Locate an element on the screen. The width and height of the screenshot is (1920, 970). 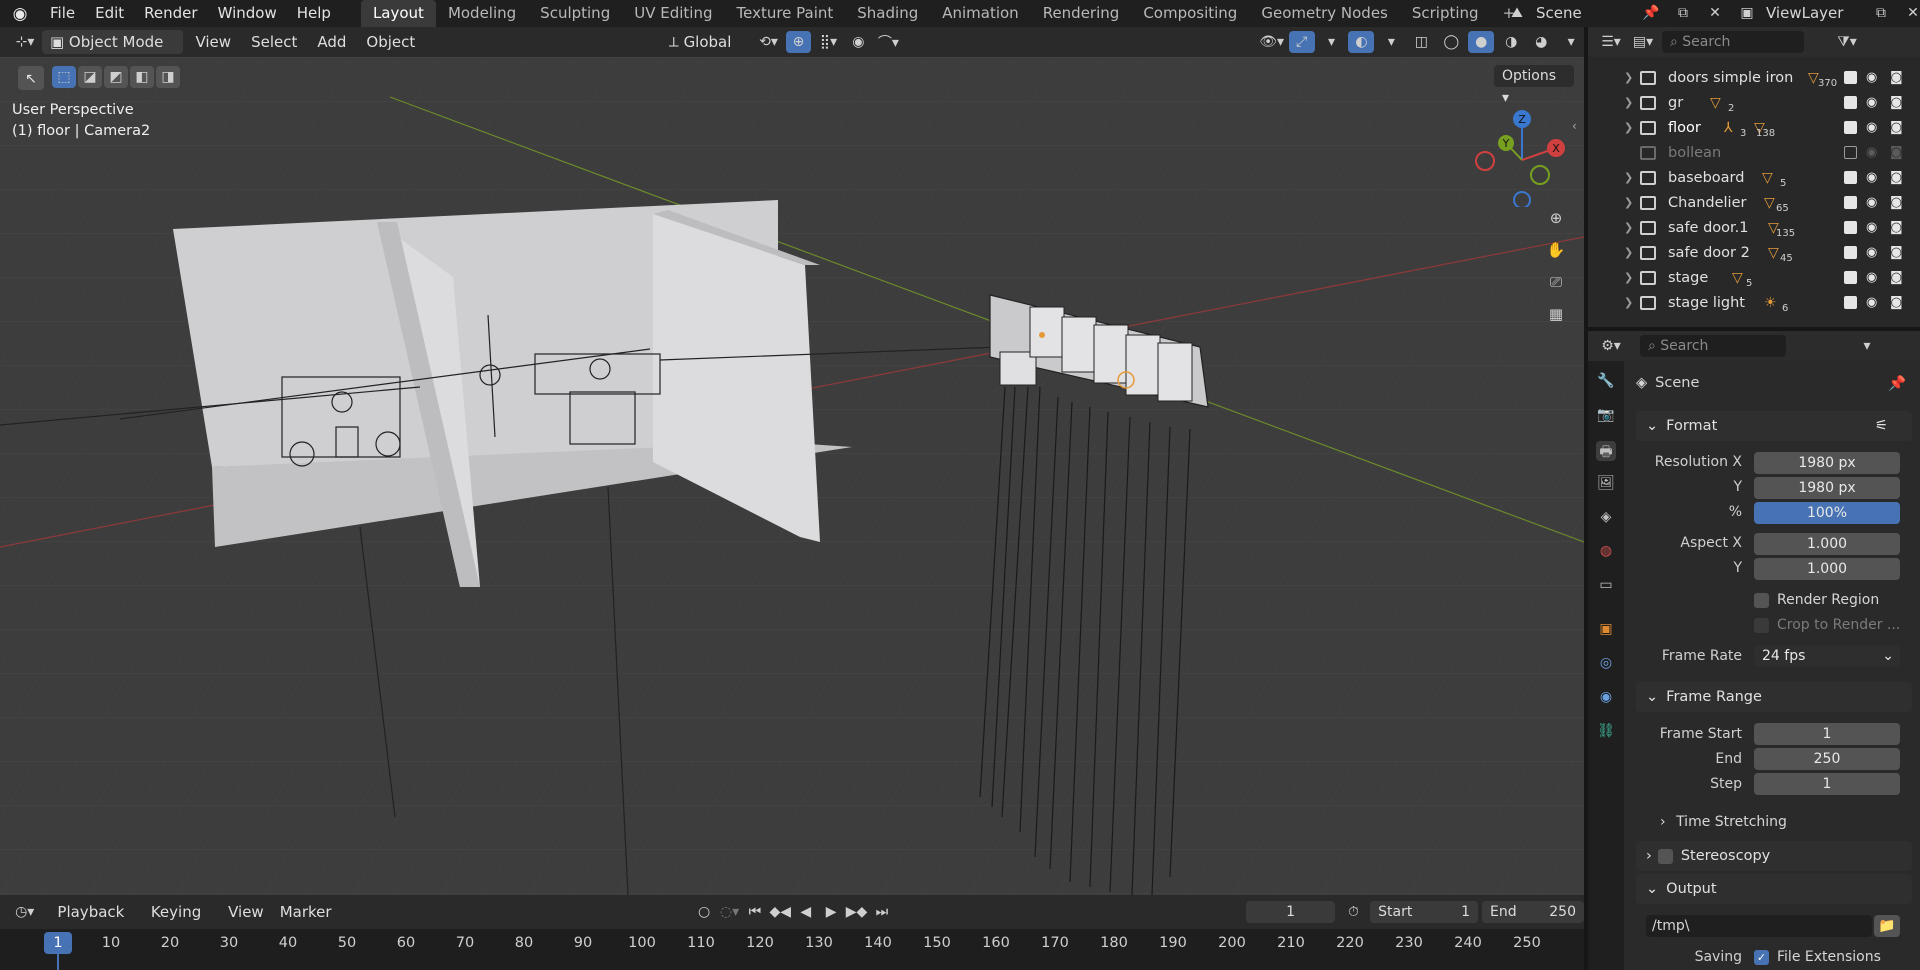
menu-help: Help is located at coordinates (314, 13).